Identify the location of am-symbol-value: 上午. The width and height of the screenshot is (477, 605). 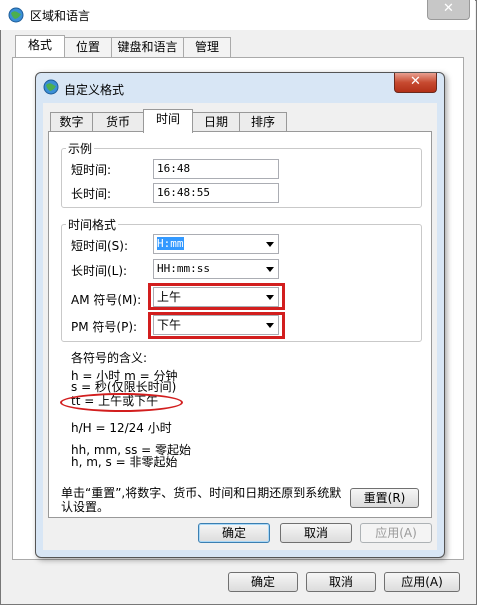
(169, 297).